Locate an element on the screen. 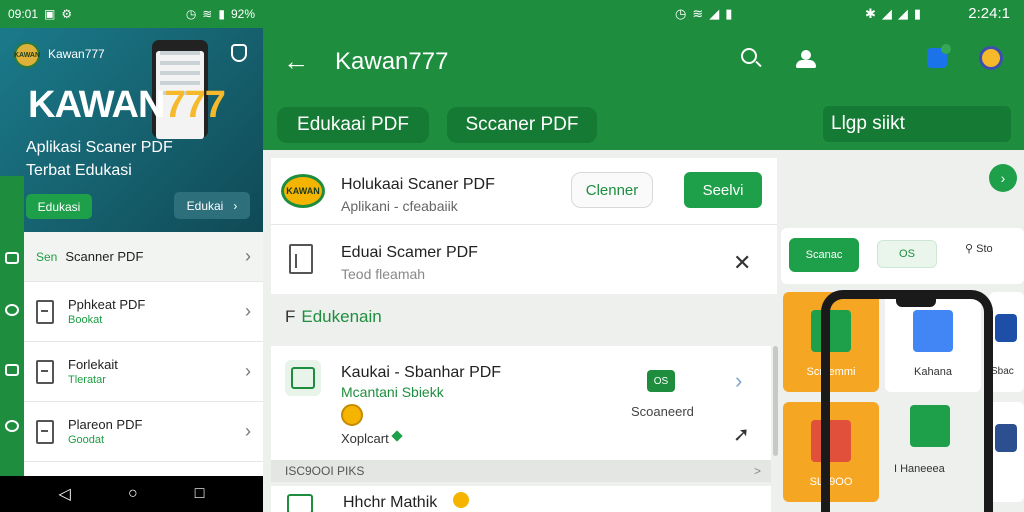 The height and width of the screenshot is (512, 1024). close-icon: ✕ is located at coordinates (742, 263).